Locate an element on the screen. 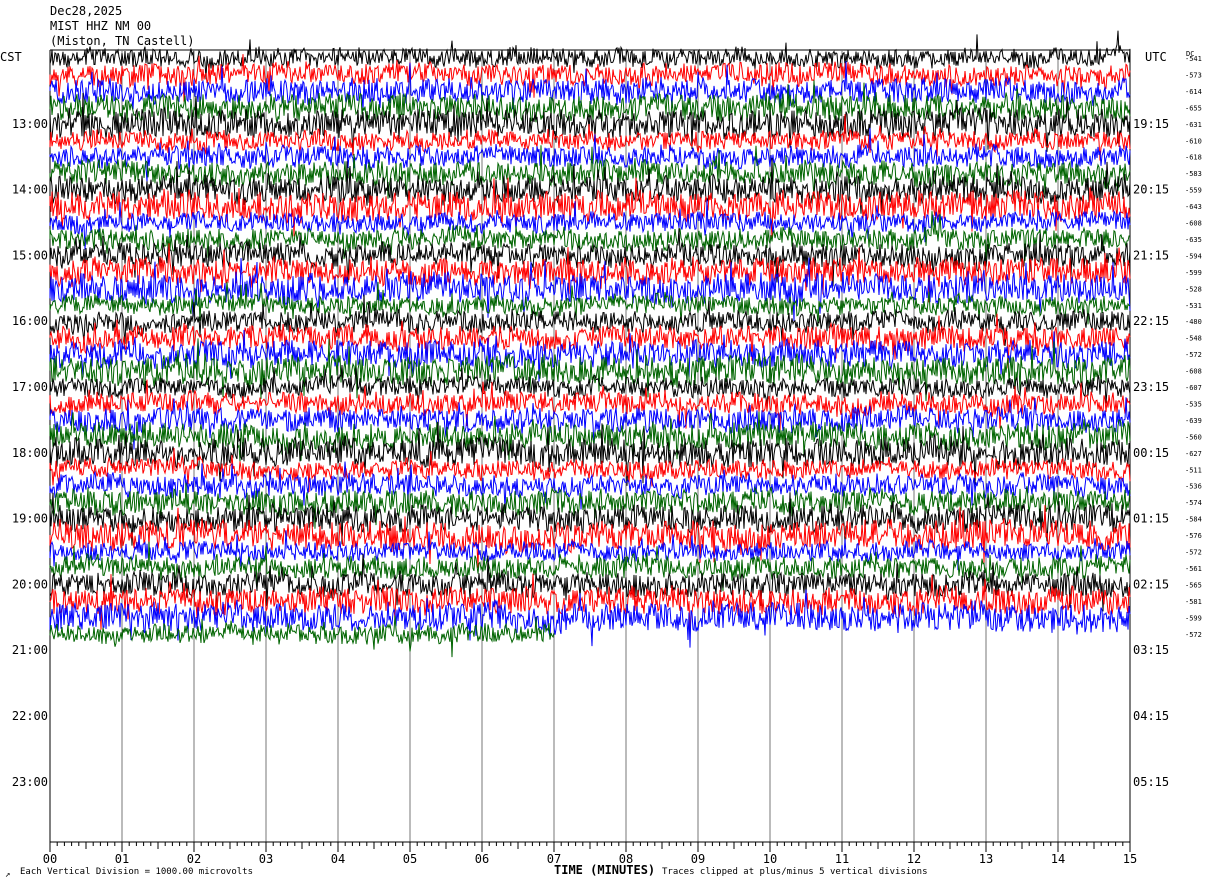  left-hour-label: 21:00 is located at coordinates (30, 650).